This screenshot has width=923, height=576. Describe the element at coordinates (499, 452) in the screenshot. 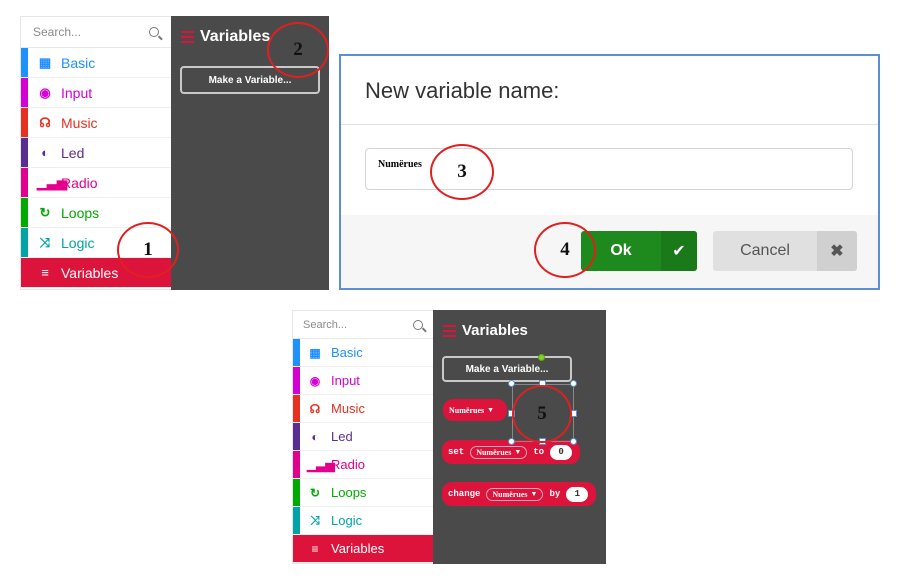

I see `set-variable-dropdown: Numërues ▼` at that location.